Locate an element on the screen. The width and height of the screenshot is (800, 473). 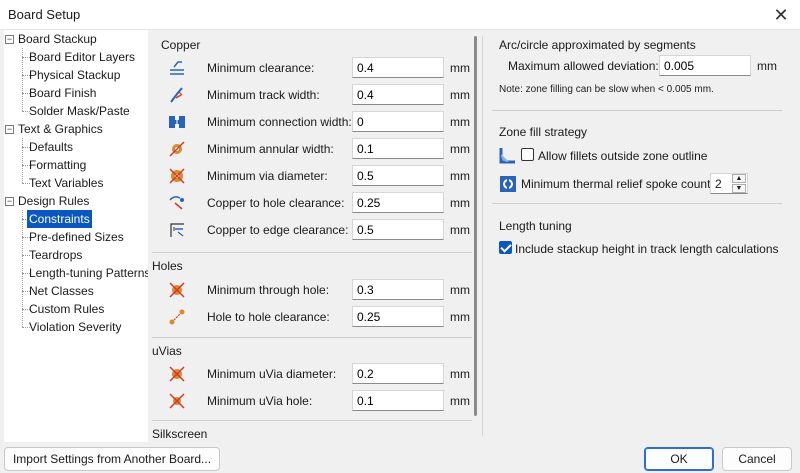
minimum-through-hole-label: Minimum through hole: is located at coordinates (268, 290).